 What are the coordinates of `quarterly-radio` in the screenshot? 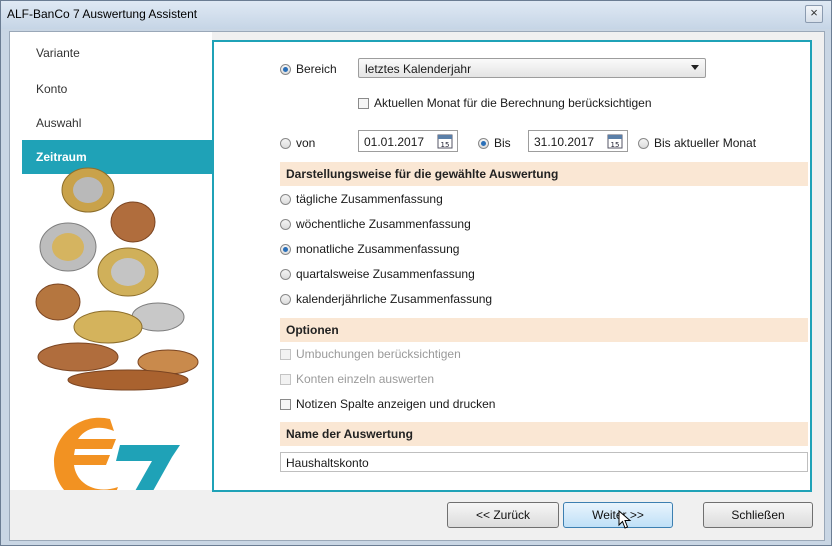 It's located at (285, 274).